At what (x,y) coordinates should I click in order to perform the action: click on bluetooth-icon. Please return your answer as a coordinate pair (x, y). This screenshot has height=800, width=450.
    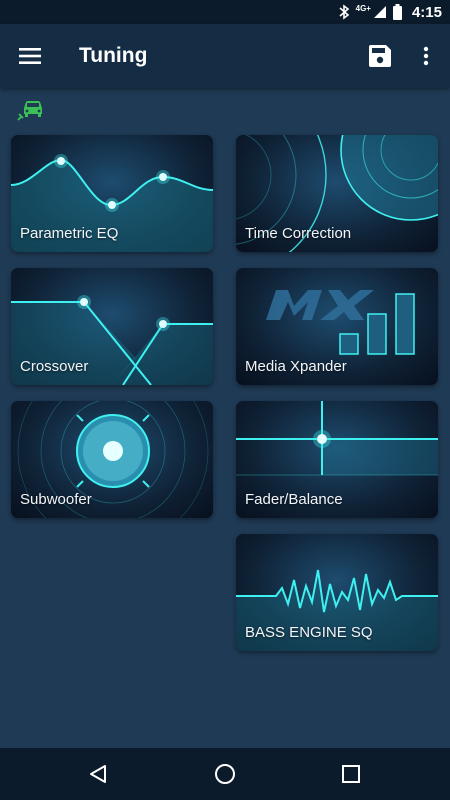
    Looking at the image, I should click on (344, 12).